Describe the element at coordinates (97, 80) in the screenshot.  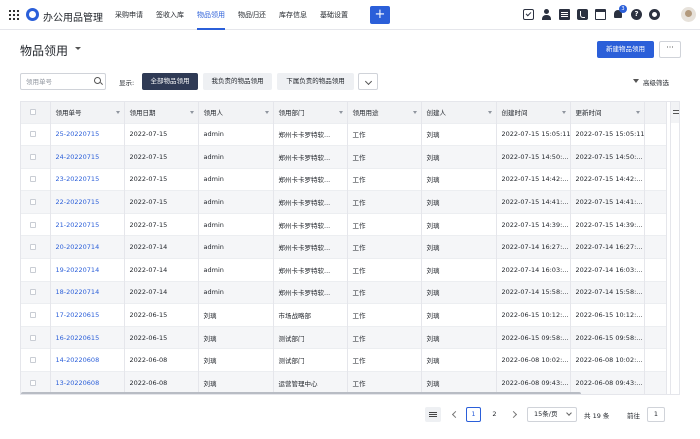
I see `search-icon` at that location.